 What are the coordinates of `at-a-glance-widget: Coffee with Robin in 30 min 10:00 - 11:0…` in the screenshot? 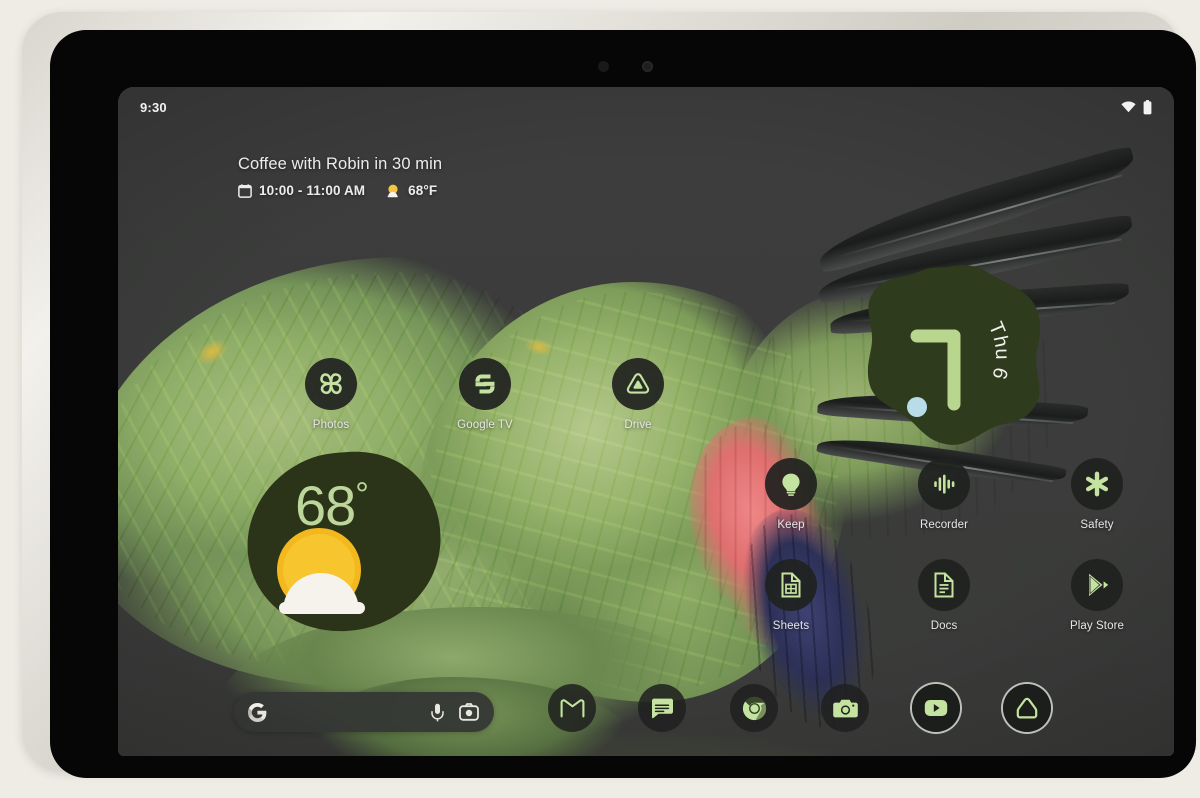 It's located at (340, 176).